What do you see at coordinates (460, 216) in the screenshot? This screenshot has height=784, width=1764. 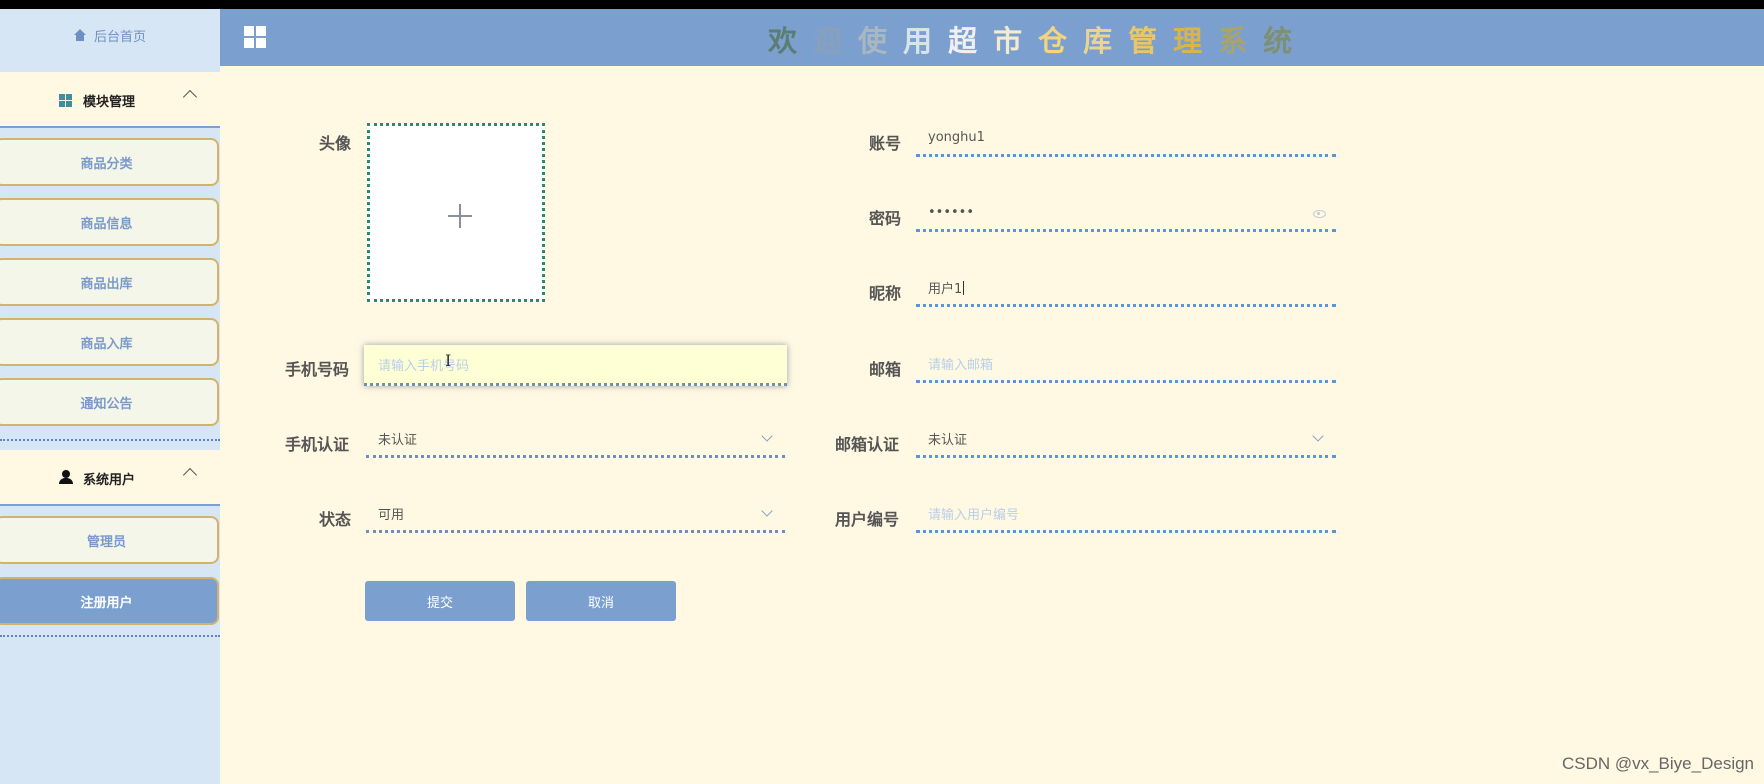 I see `plus-icon` at bounding box center [460, 216].